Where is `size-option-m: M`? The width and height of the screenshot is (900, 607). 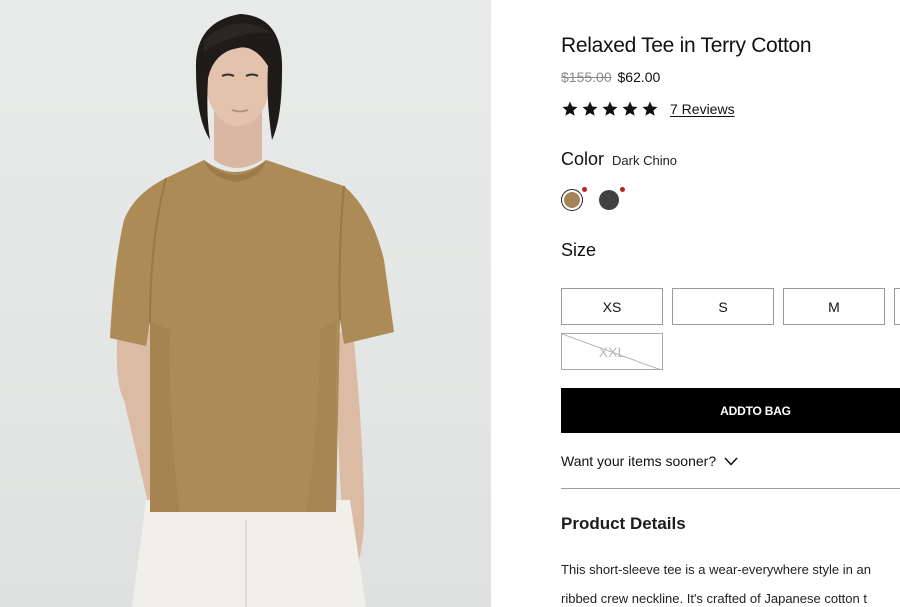 size-option-m: M is located at coordinates (834, 306).